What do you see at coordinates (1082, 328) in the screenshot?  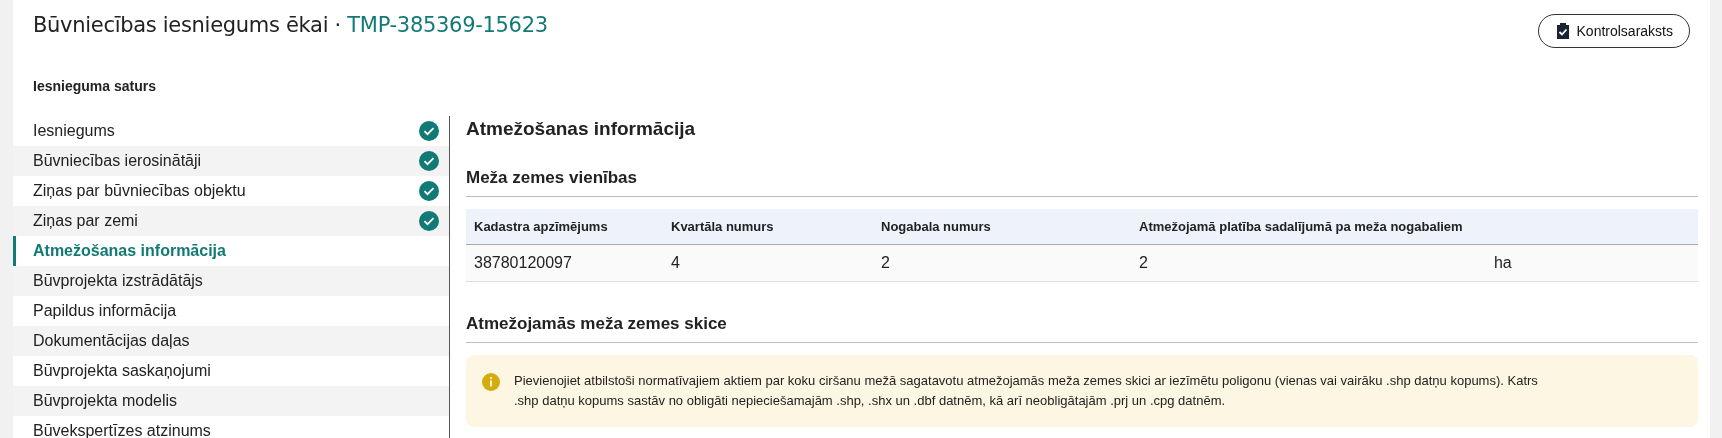 I see `subsection-title: Atmežojamās meža zemes skice` at bounding box center [1082, 328].